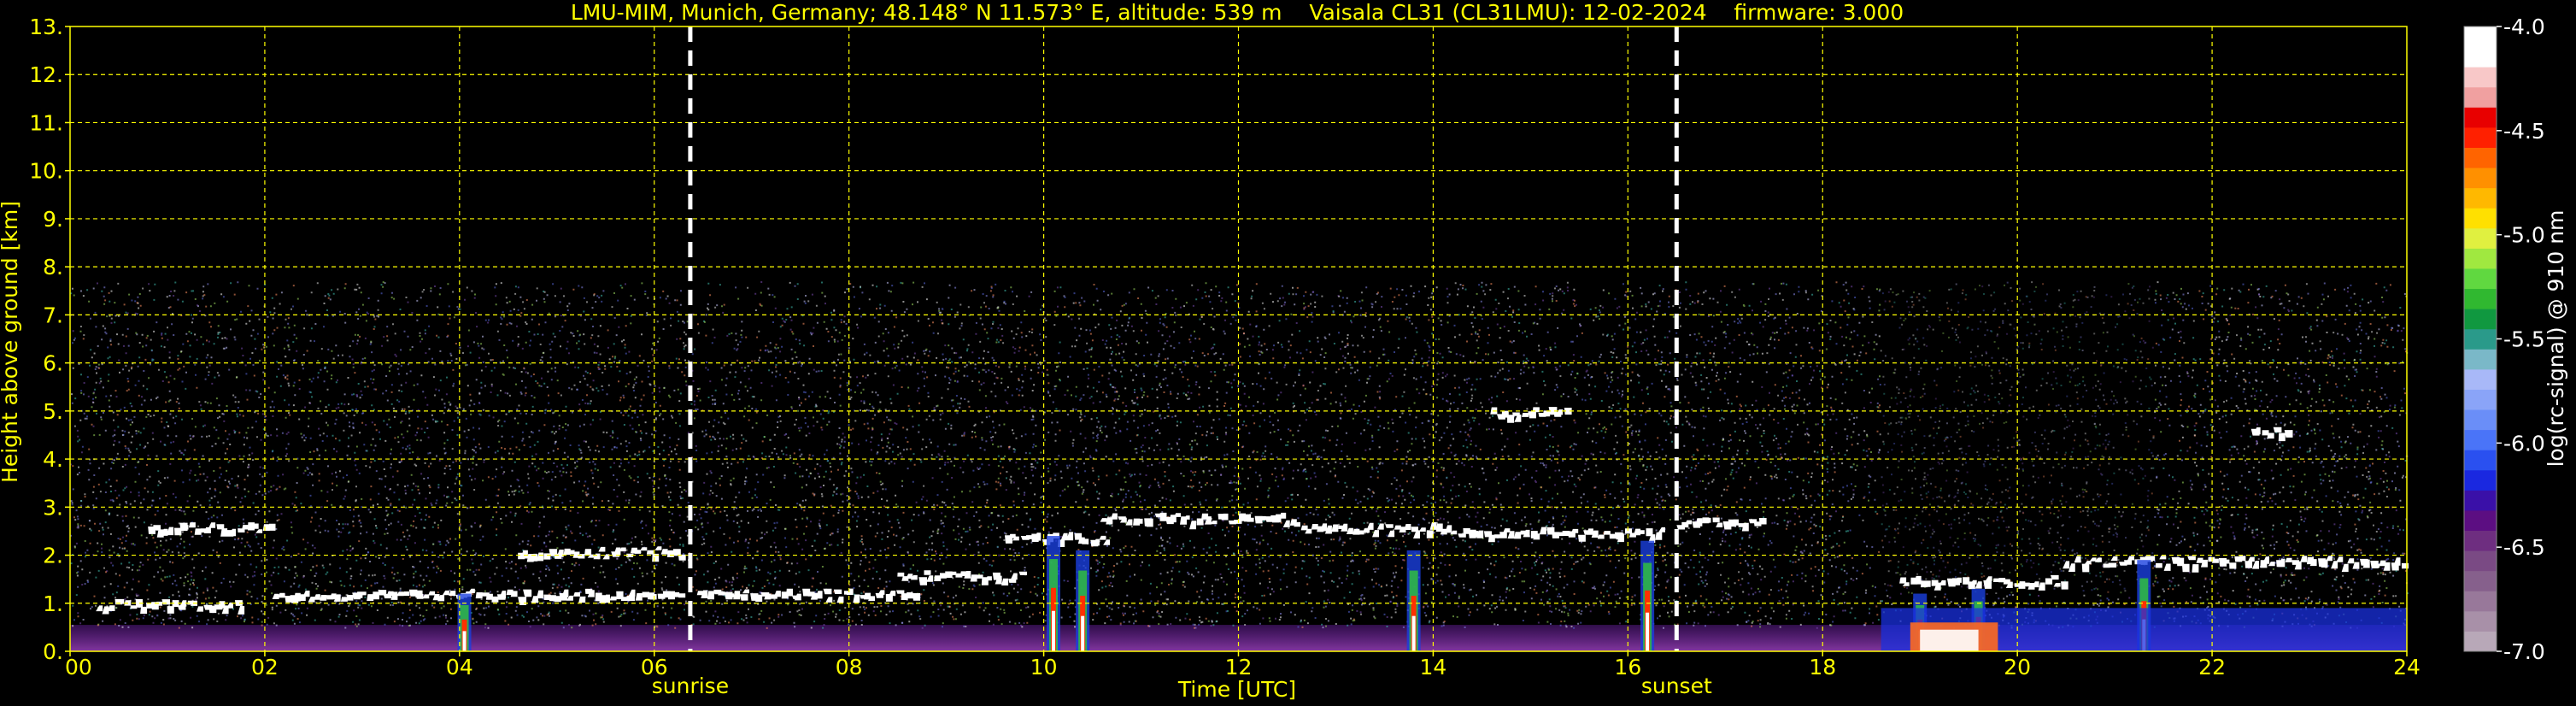 The width and height of the screenshot is (2576, 706). I want to click on x-tick-label: 18, so click(1822, 667).